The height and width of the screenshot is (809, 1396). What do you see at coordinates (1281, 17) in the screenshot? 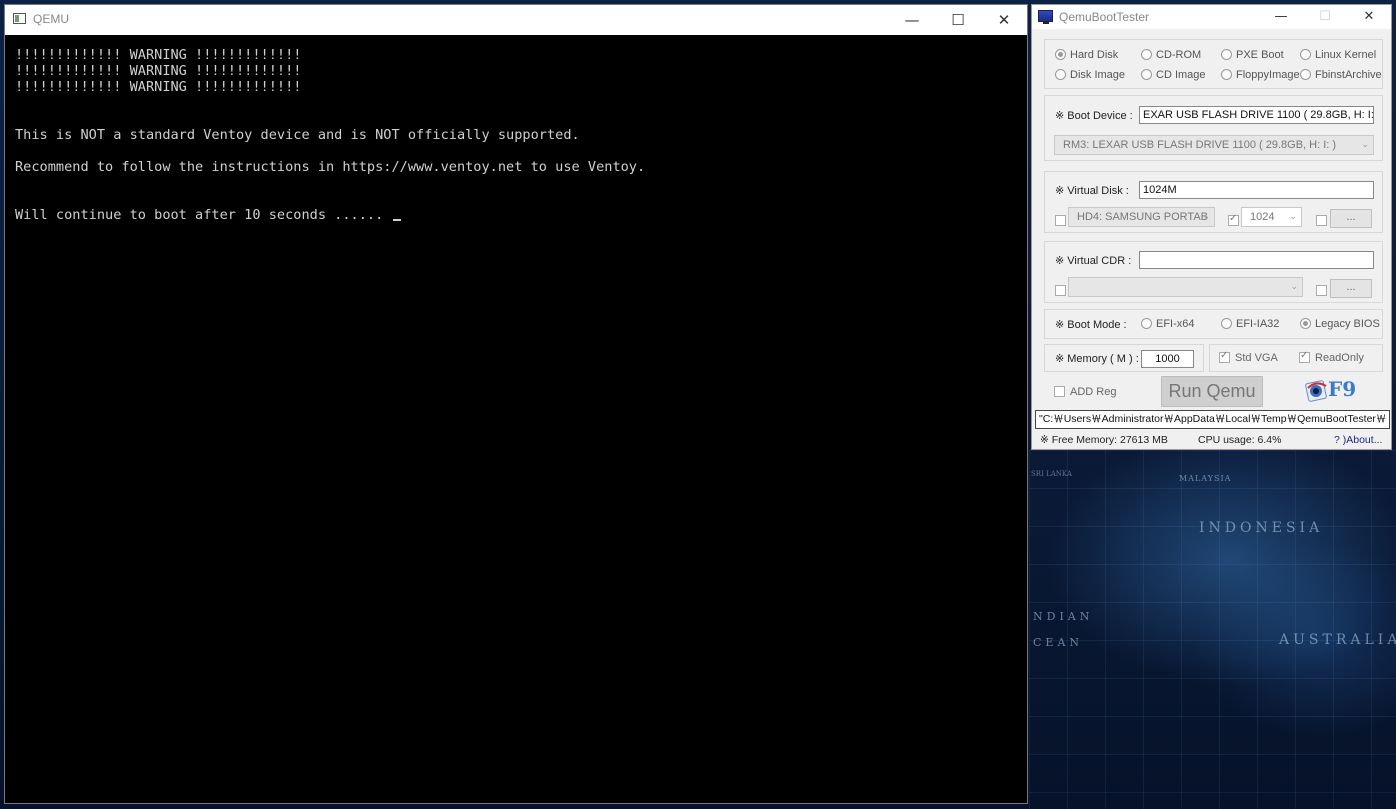
I see `boot-tester-minimize-button: —` at bounding box center [1281, 17].